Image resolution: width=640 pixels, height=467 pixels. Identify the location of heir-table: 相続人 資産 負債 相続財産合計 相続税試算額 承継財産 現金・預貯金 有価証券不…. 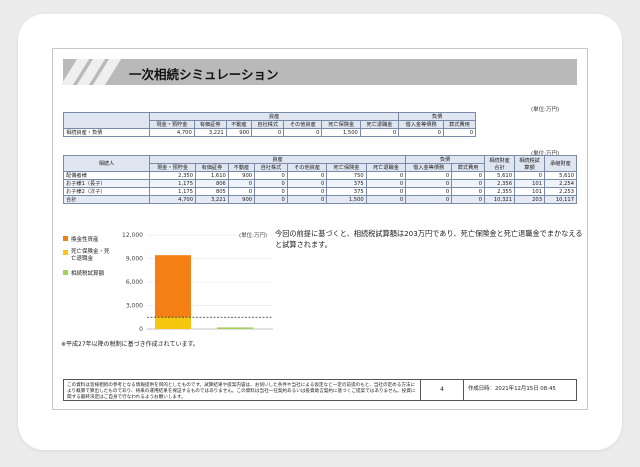
(320, 179).